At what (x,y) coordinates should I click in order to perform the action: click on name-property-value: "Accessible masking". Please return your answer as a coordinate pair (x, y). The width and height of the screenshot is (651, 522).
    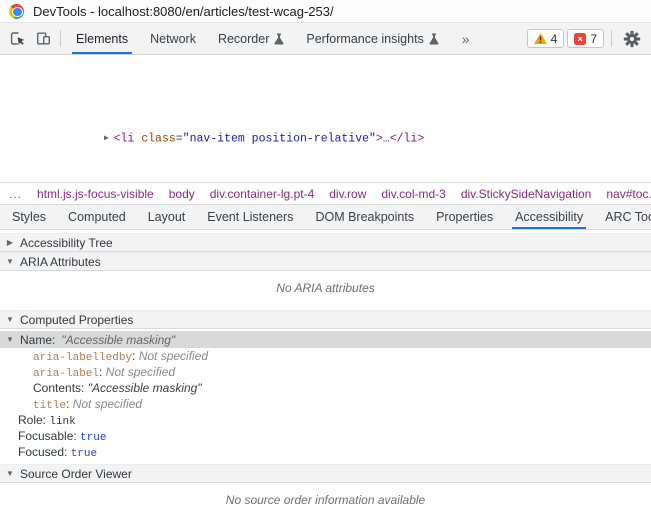
    Looking at the image, I should click on (118, 339).